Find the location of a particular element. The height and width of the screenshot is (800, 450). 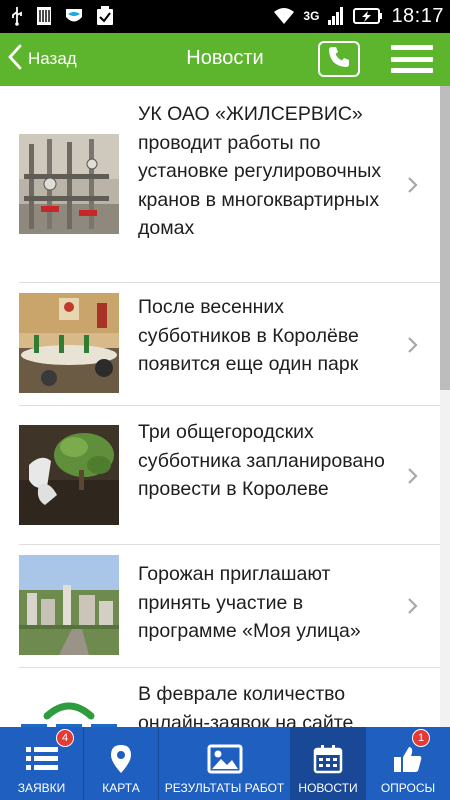

list-icon is located at coordinates (42, 759).